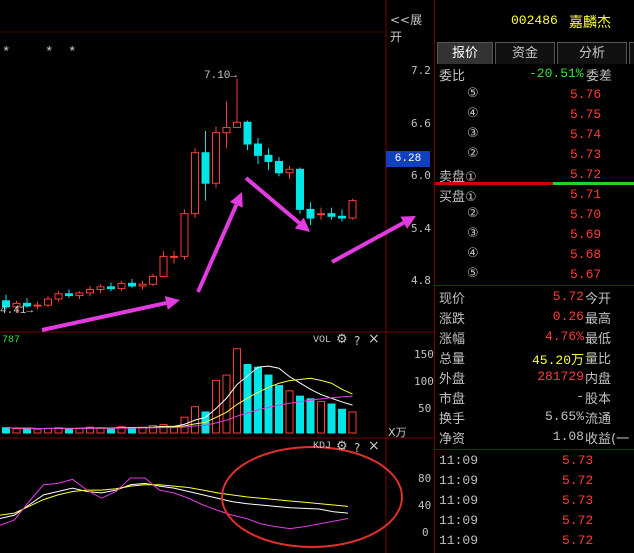 The image size is (634, 553). What do you see at coordinates (11, 340) in the screenshot?
I see `vol-prefix: 787` at bounding box center [11, 340].